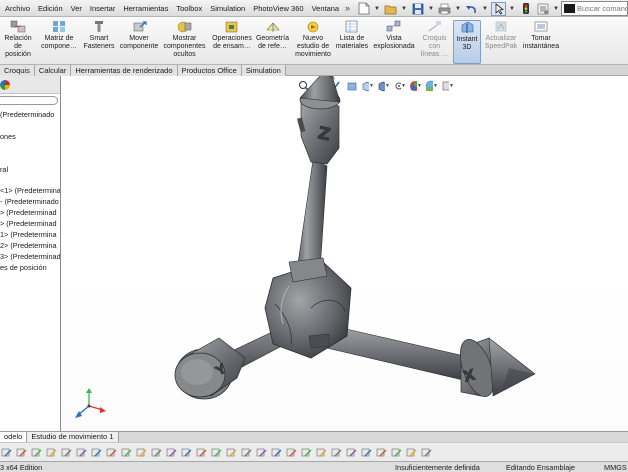 The width and height of the screenshot is (628, 472). Describe the element at coordinates (525, 9) in the screenshot. I see `rebuild-icon` at that location.